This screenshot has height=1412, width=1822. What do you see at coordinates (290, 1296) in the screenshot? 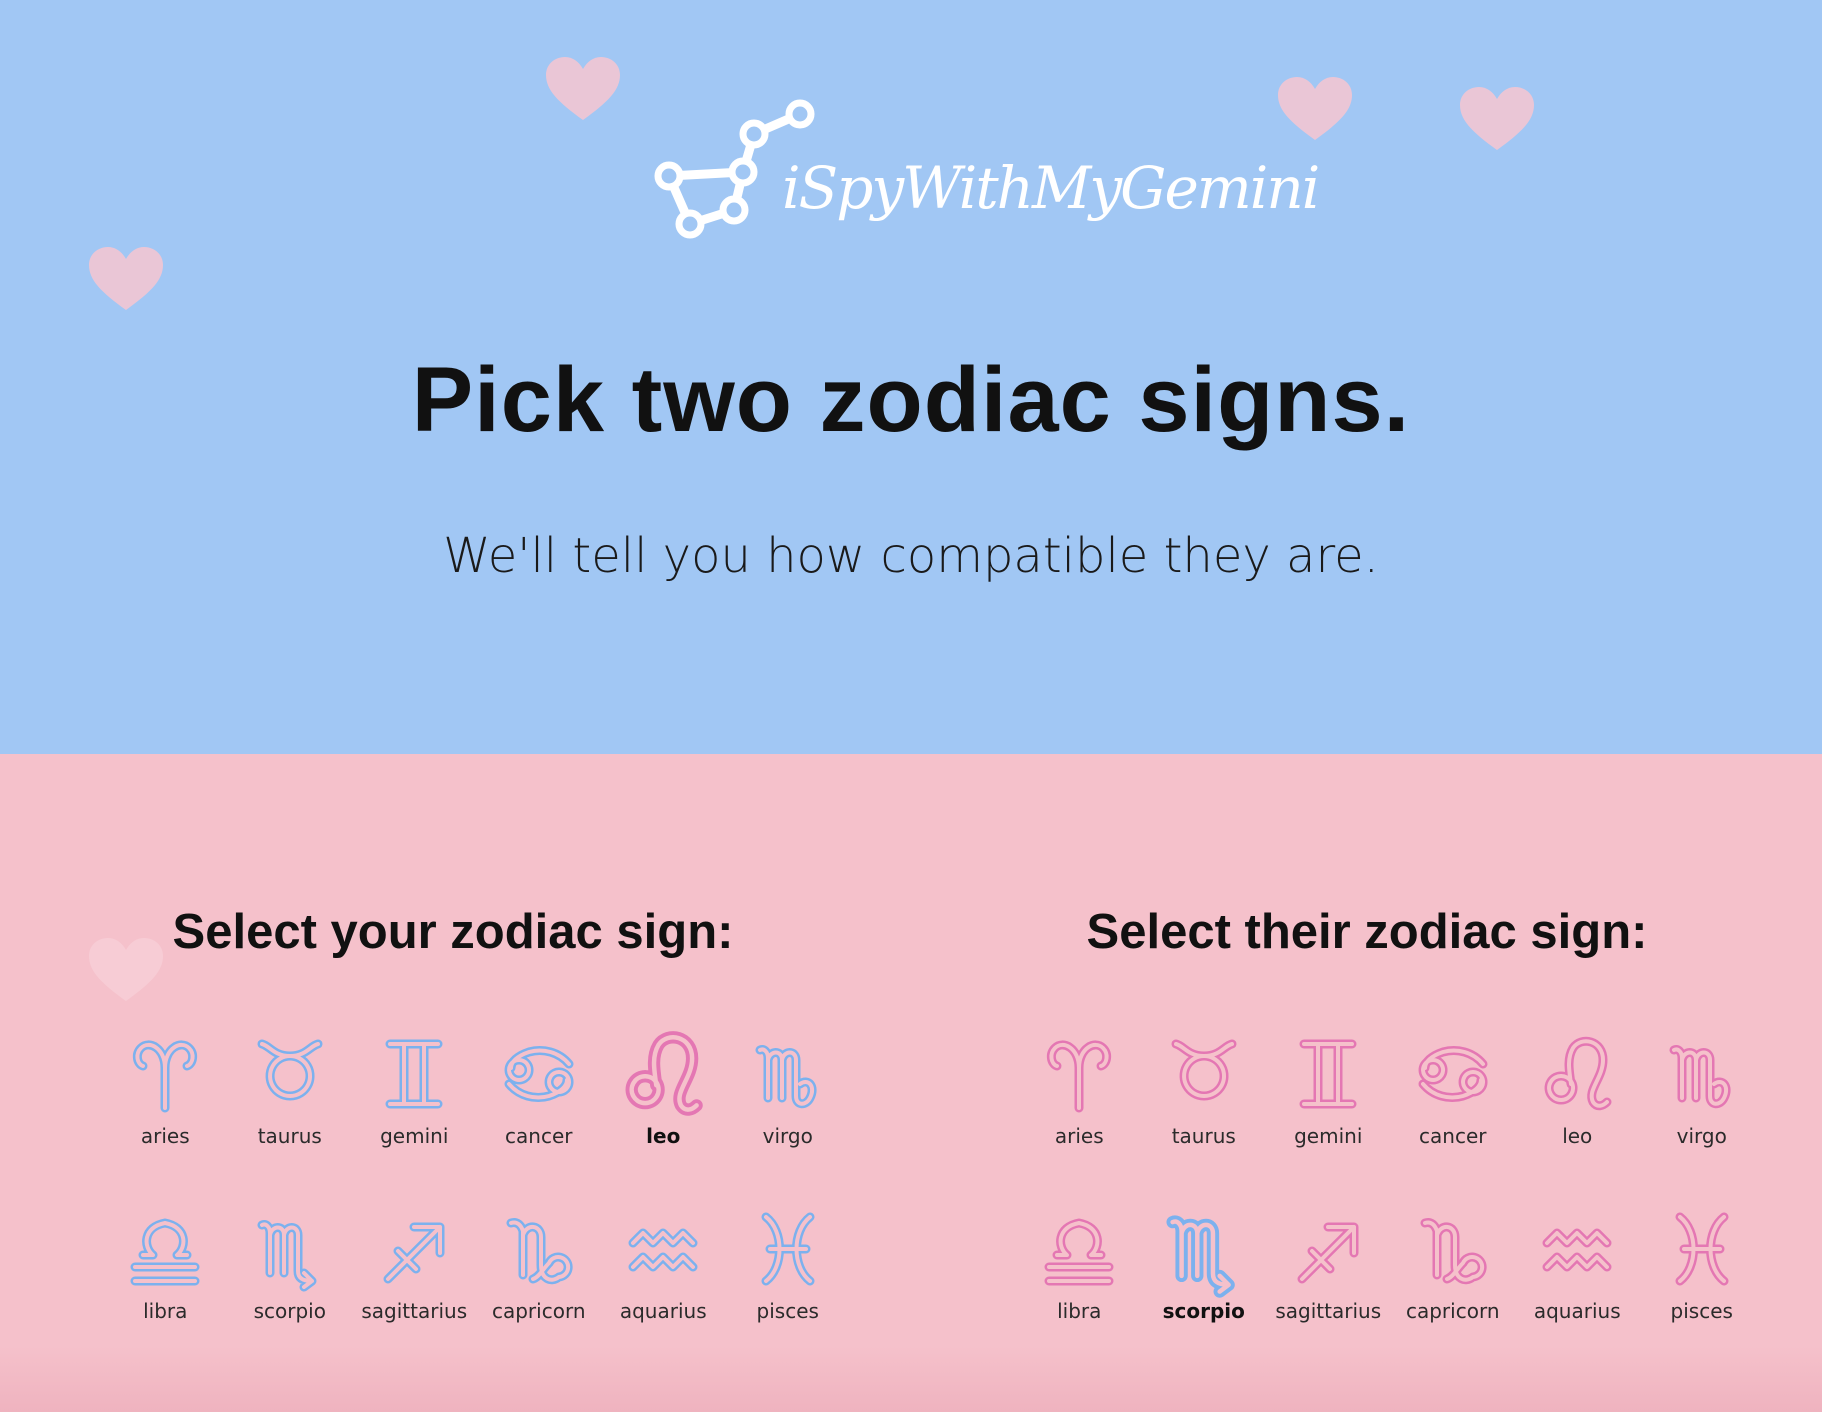
I see `your-sign-option-scorpio: scorpio` at bounding box center [290, 1296].